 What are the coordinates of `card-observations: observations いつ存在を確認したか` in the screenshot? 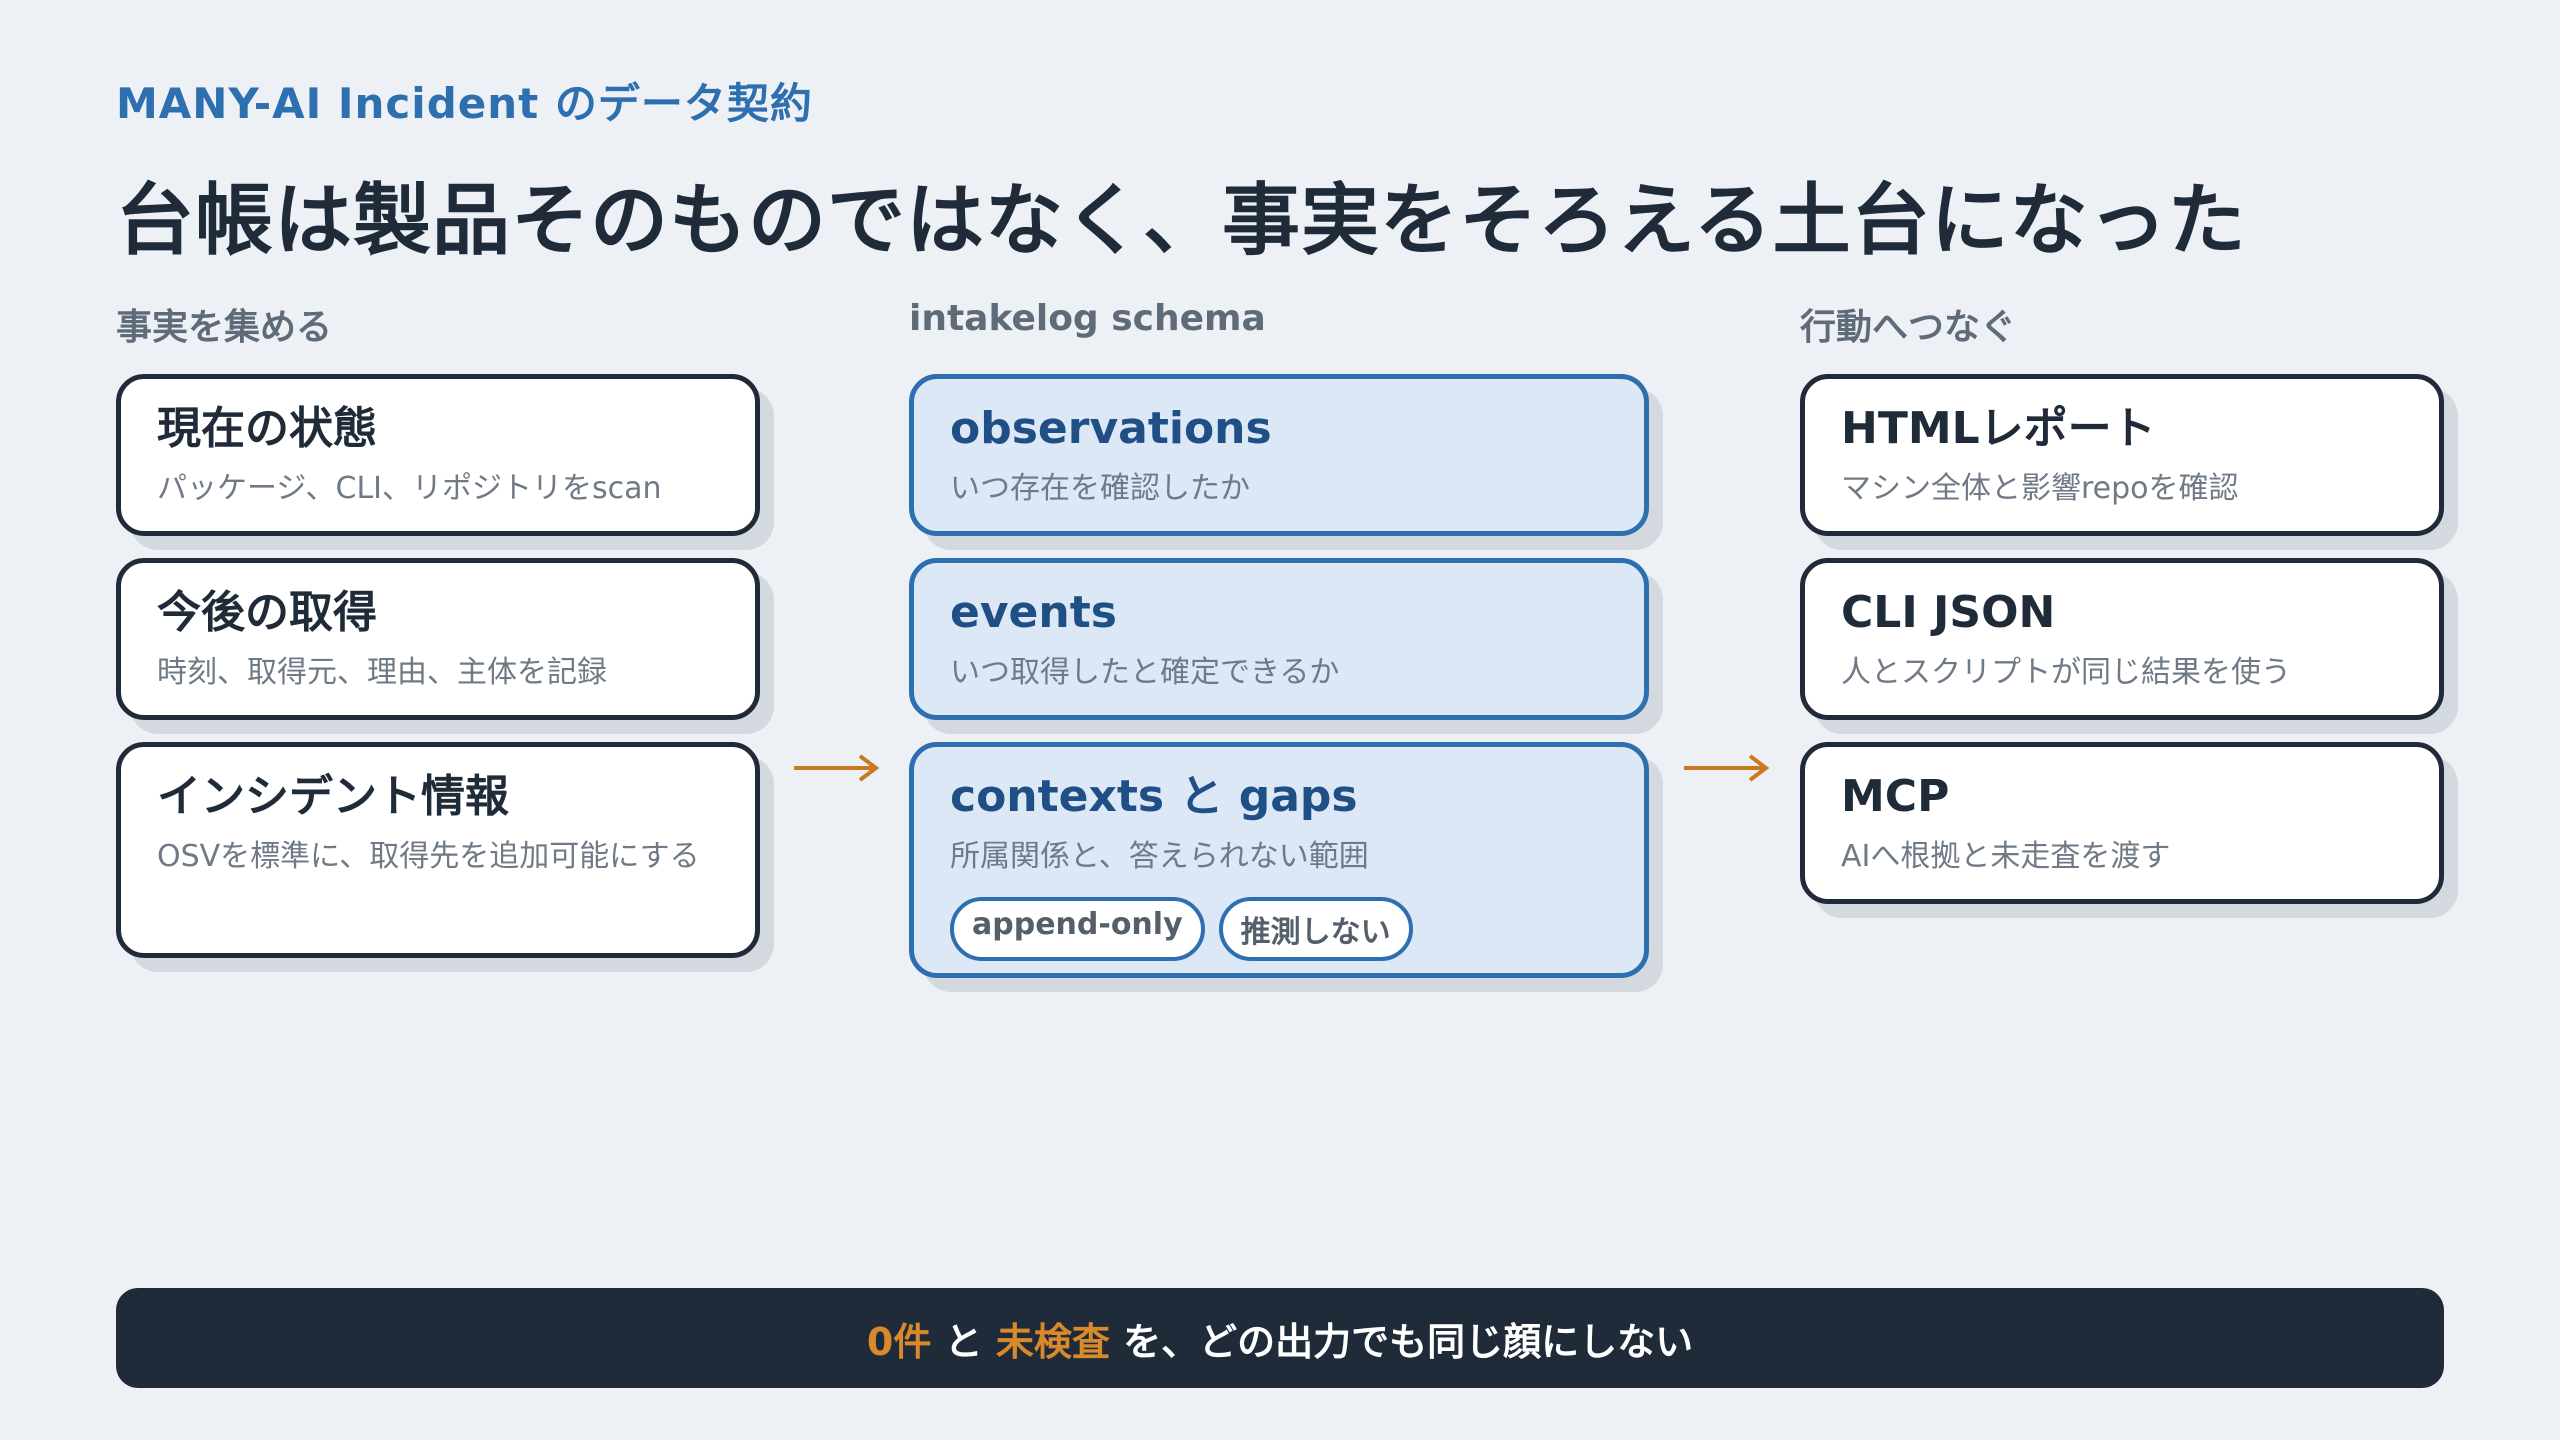 It's located at (1279, 455).